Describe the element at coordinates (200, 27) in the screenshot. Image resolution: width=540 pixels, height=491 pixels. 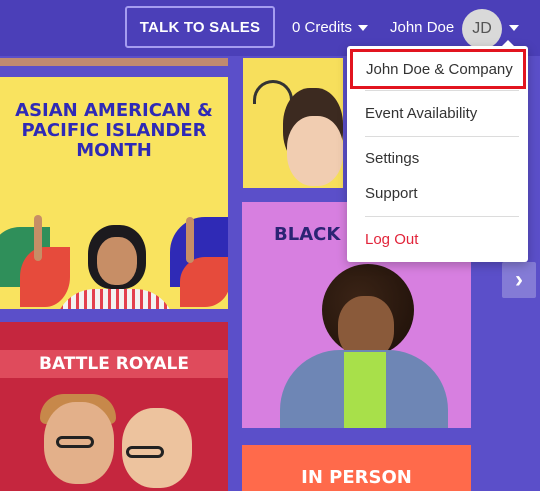
I see `talk-to-sales-button: TALK TO SALES` at that location.